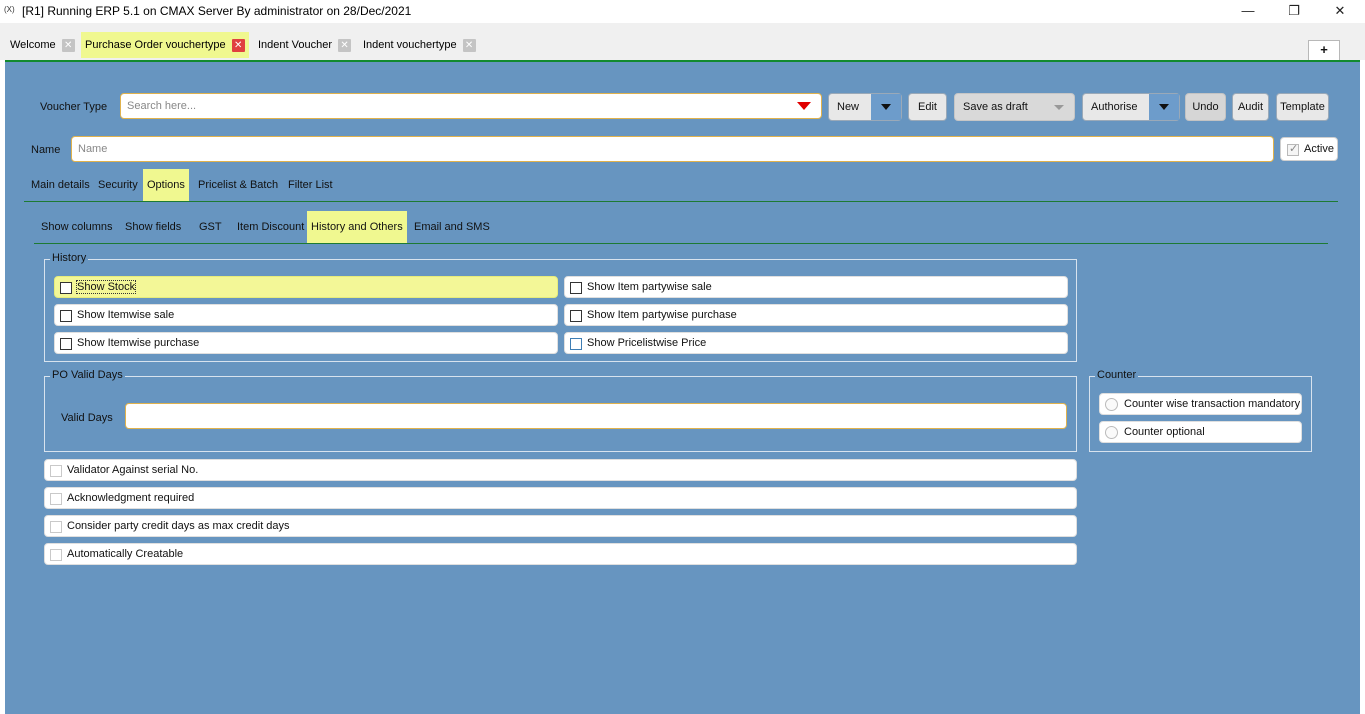 This screenshot has width=1365, height=714. I want to click on subtab-email-and-sms: Email and SMS, so click(452, 227).